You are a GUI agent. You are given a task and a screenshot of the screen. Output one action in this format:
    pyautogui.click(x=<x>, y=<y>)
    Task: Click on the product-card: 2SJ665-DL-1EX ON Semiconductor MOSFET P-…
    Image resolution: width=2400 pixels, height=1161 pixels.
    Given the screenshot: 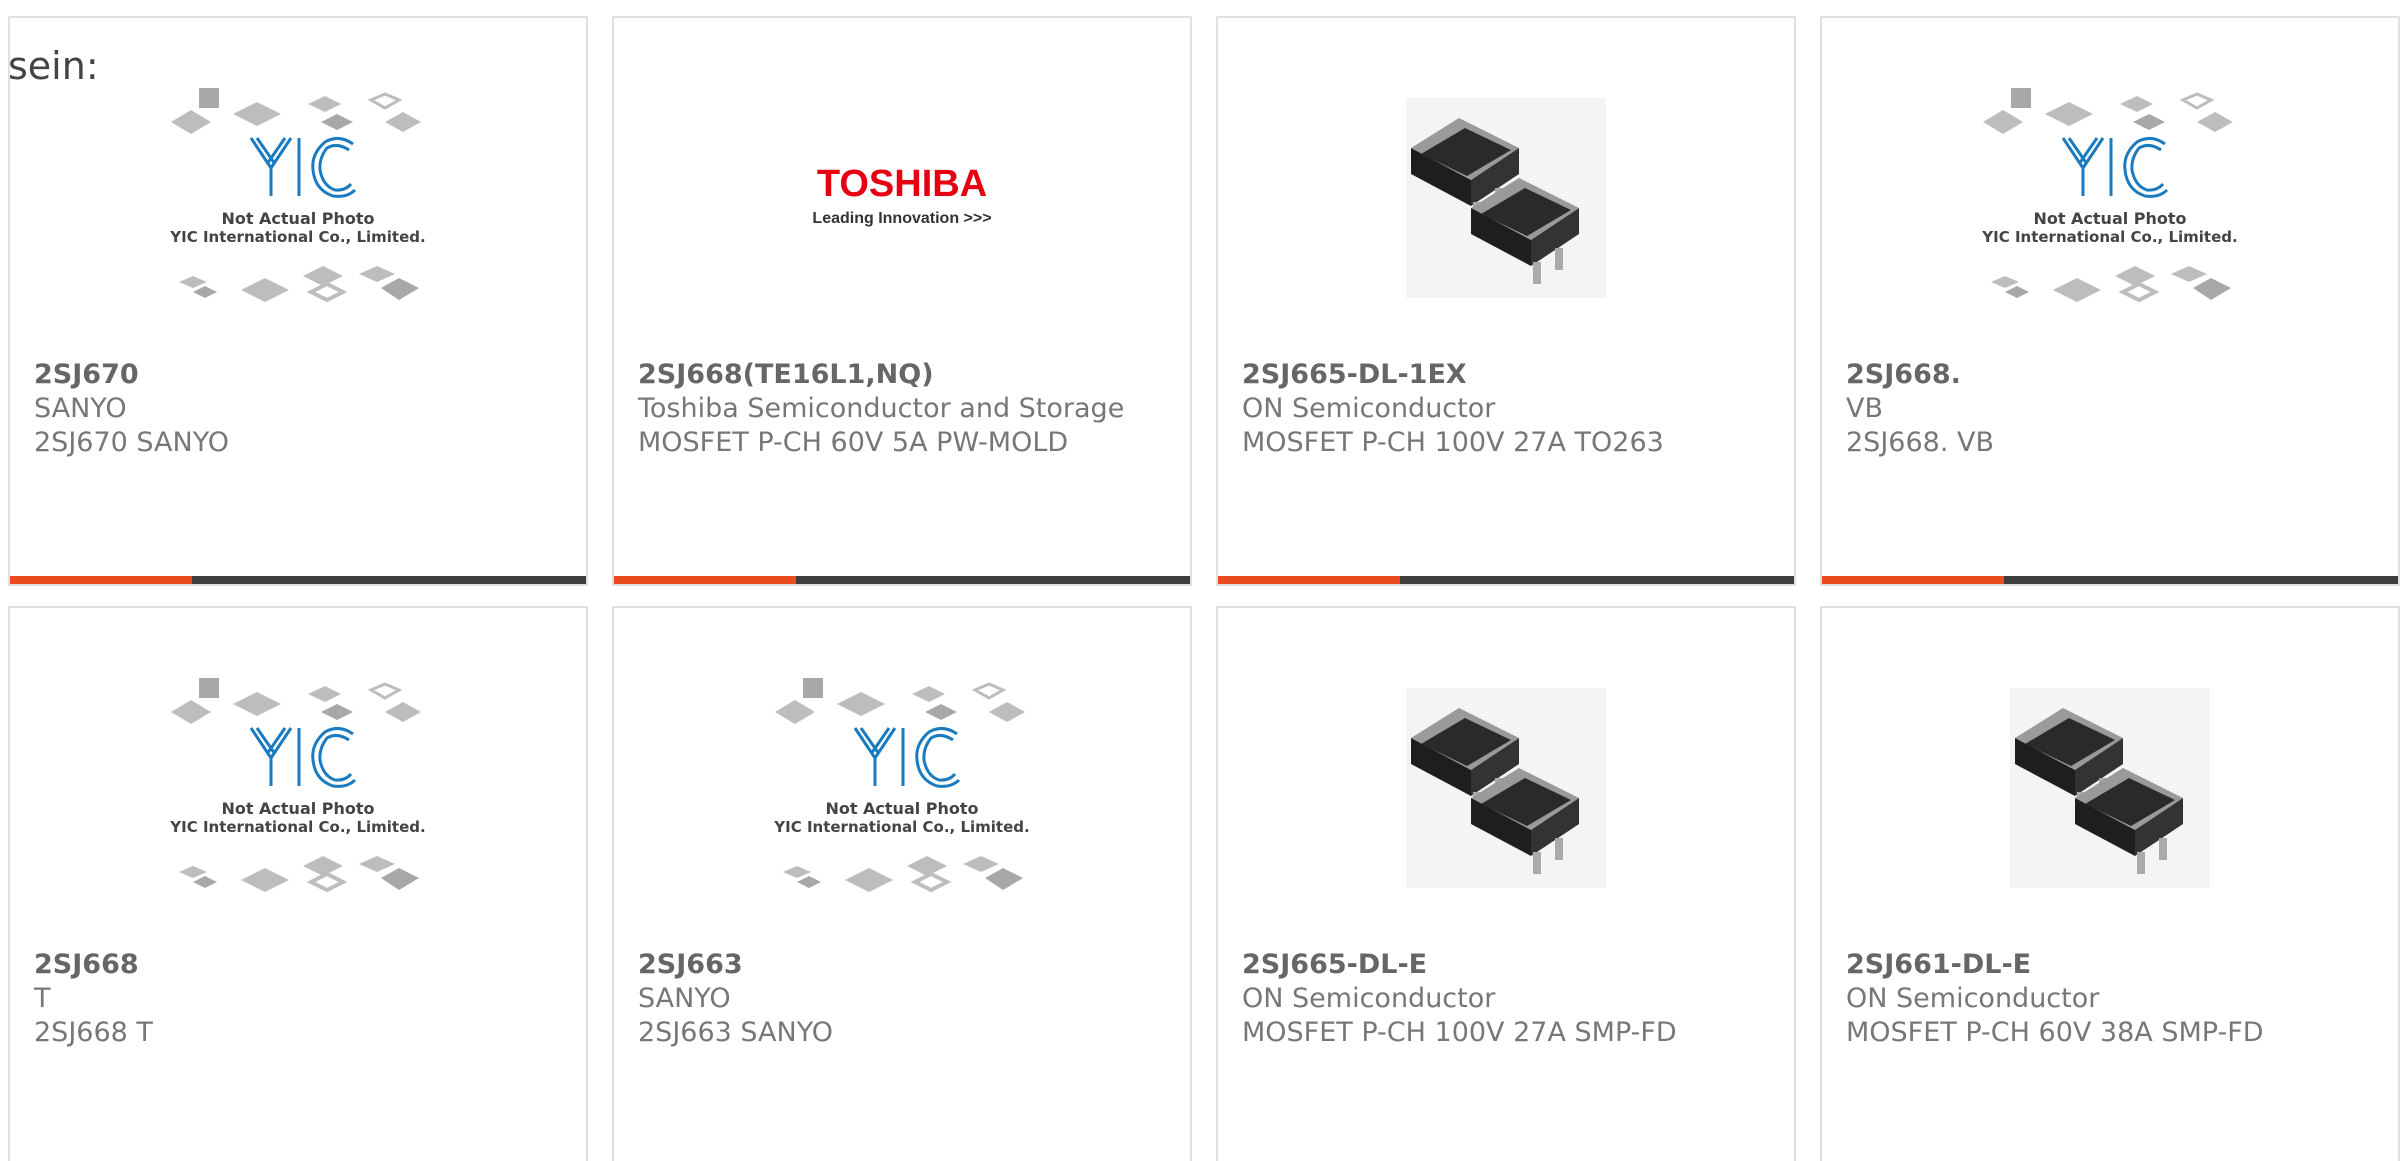 What is the action you would take?
    pyautogui.click(x=1506, y=301)
    